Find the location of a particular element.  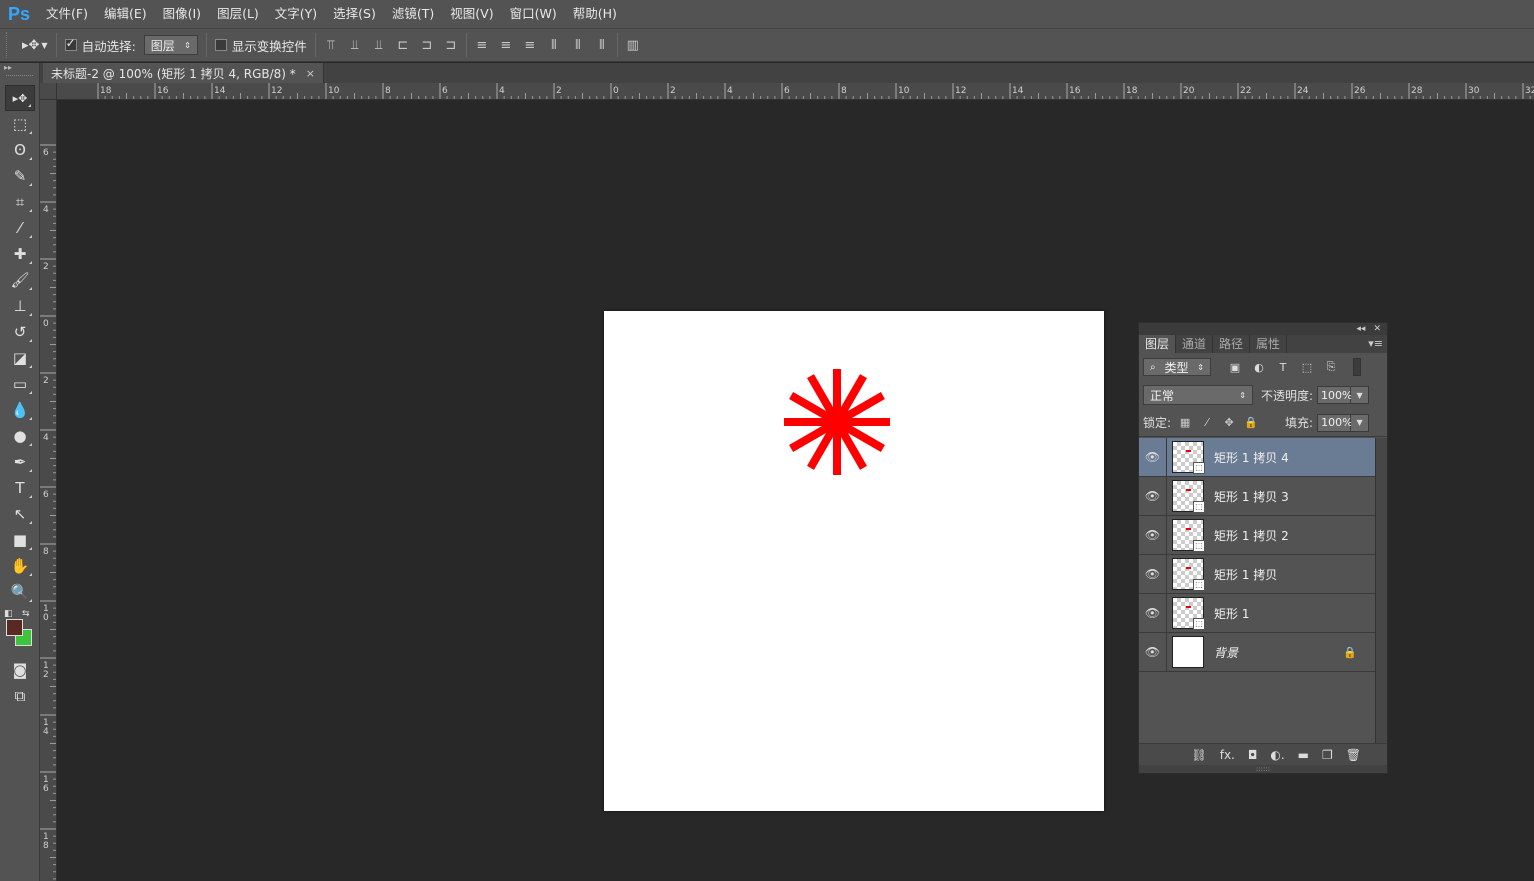

distribute-vcenter-icon: ≡ is located at coordinates (506, 45).